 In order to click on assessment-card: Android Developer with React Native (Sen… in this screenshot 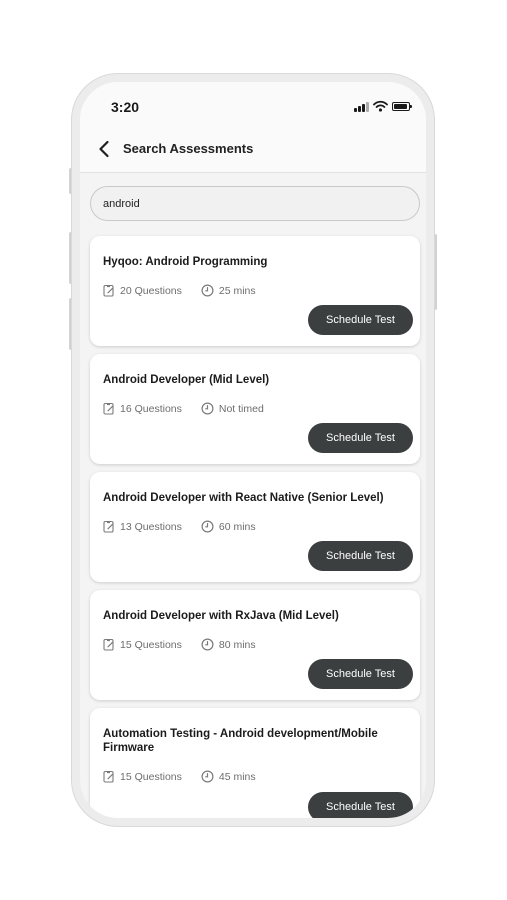, I will do `click(255, 527)`.